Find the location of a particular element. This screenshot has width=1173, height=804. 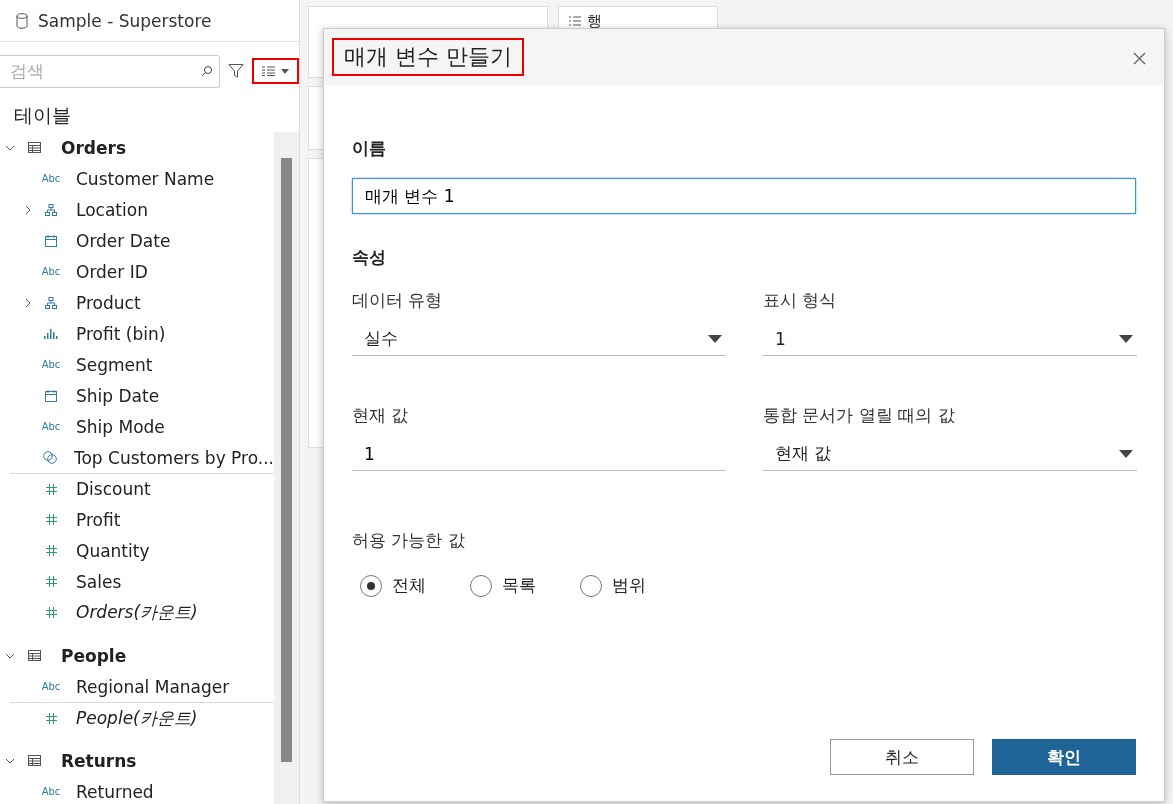

confirm-button: 확인 is located at coordinates (1064, 757).